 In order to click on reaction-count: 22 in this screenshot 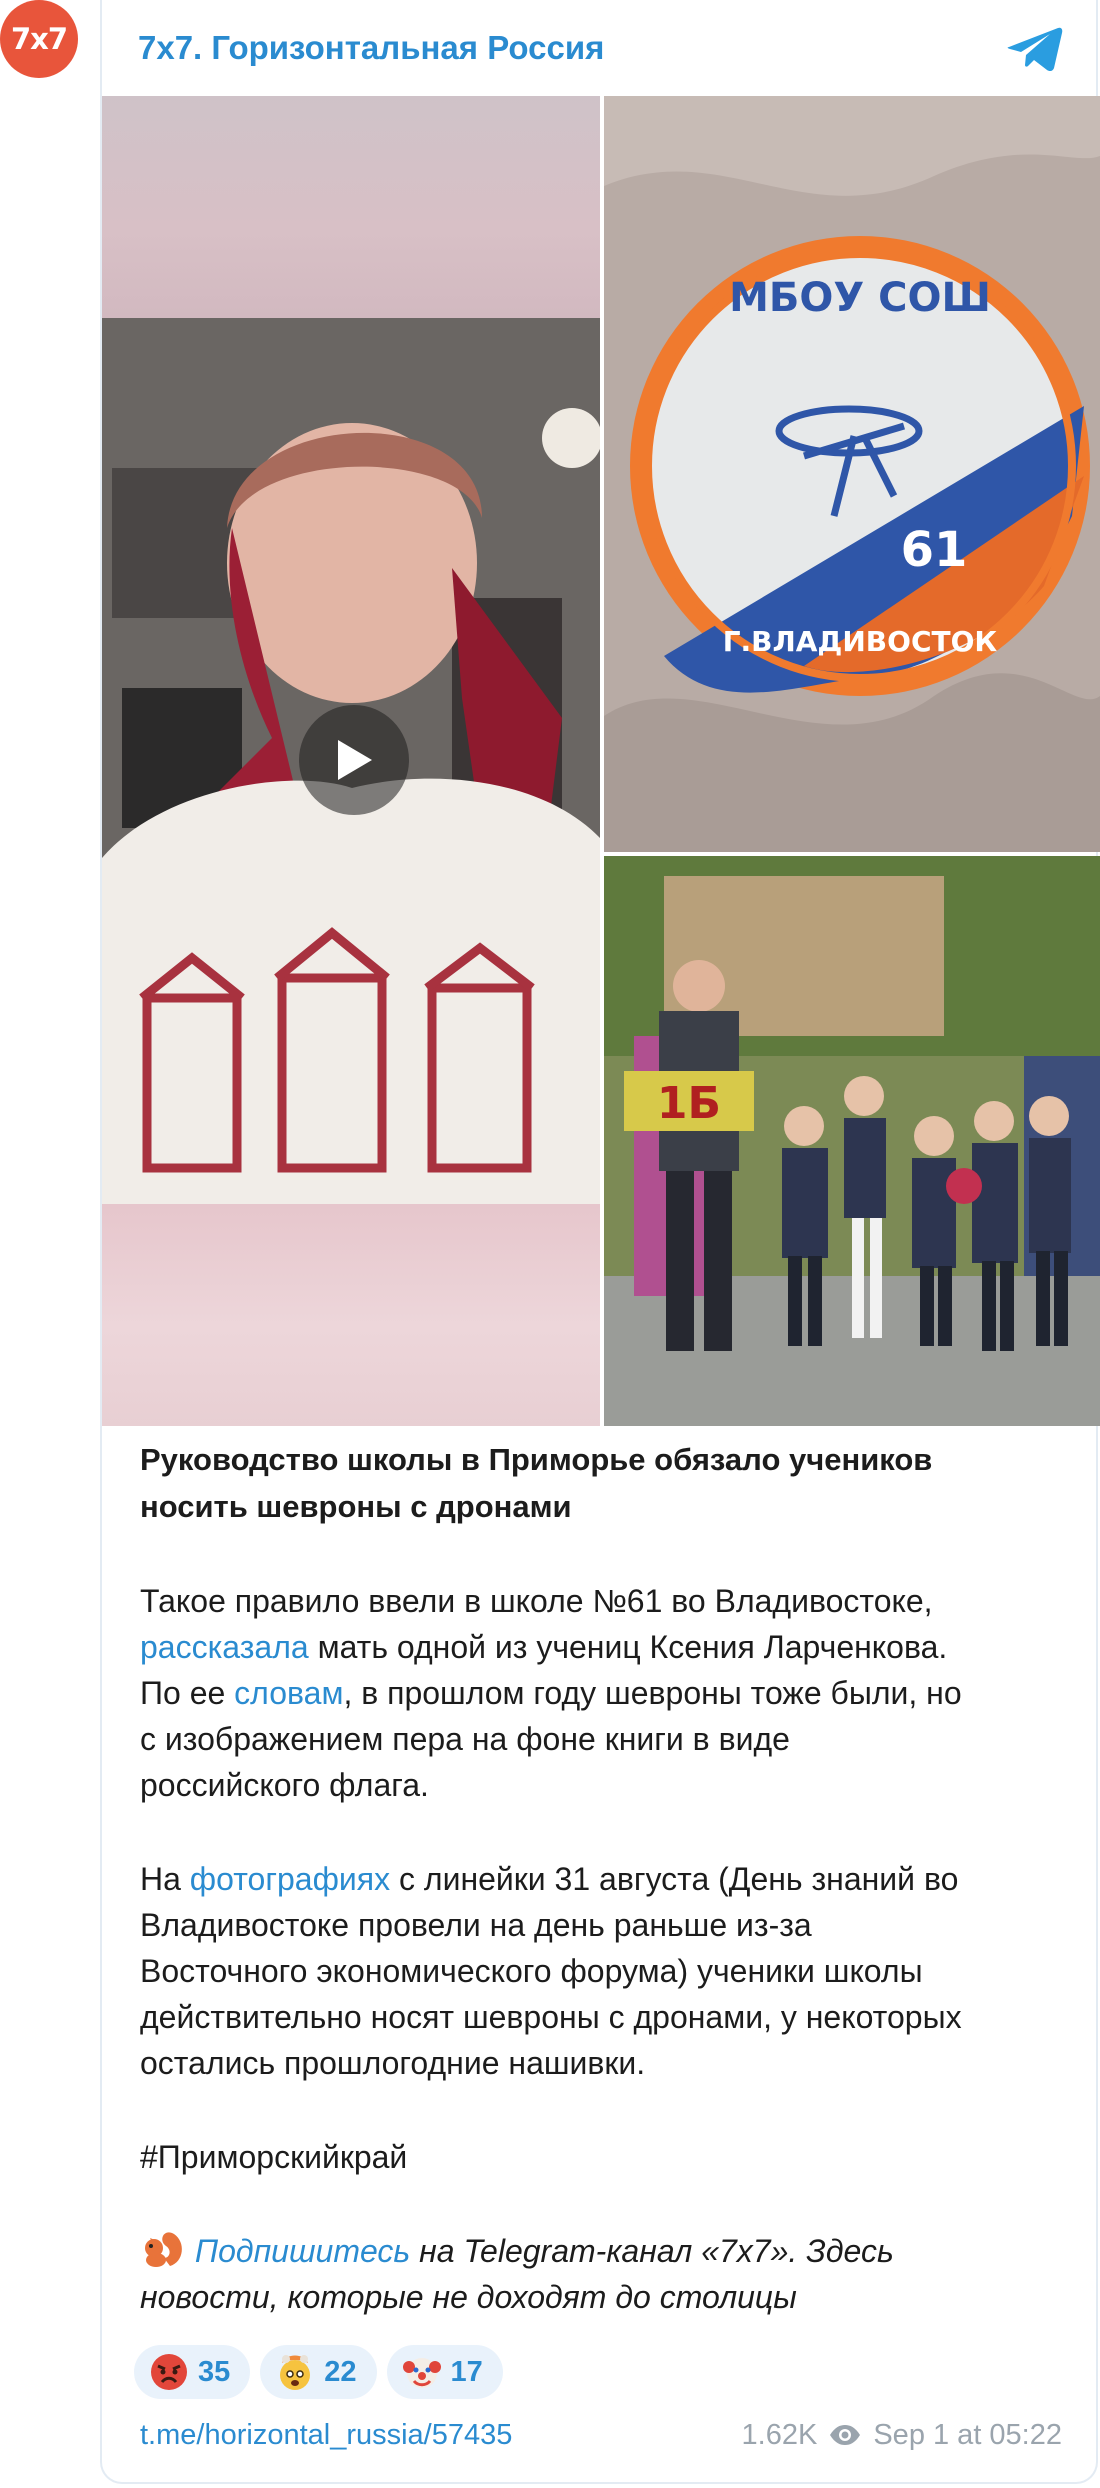, I will do `click(340, 2371)`.